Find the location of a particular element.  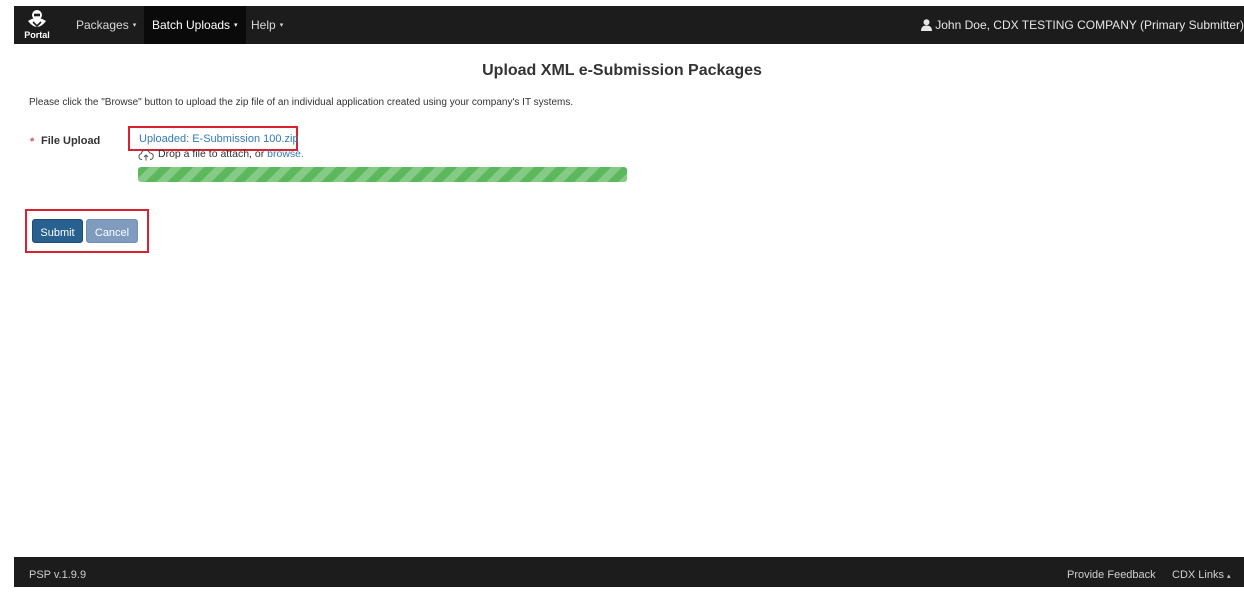

cdx-links-label: CDX Links is located at coordinates (1198, 575).